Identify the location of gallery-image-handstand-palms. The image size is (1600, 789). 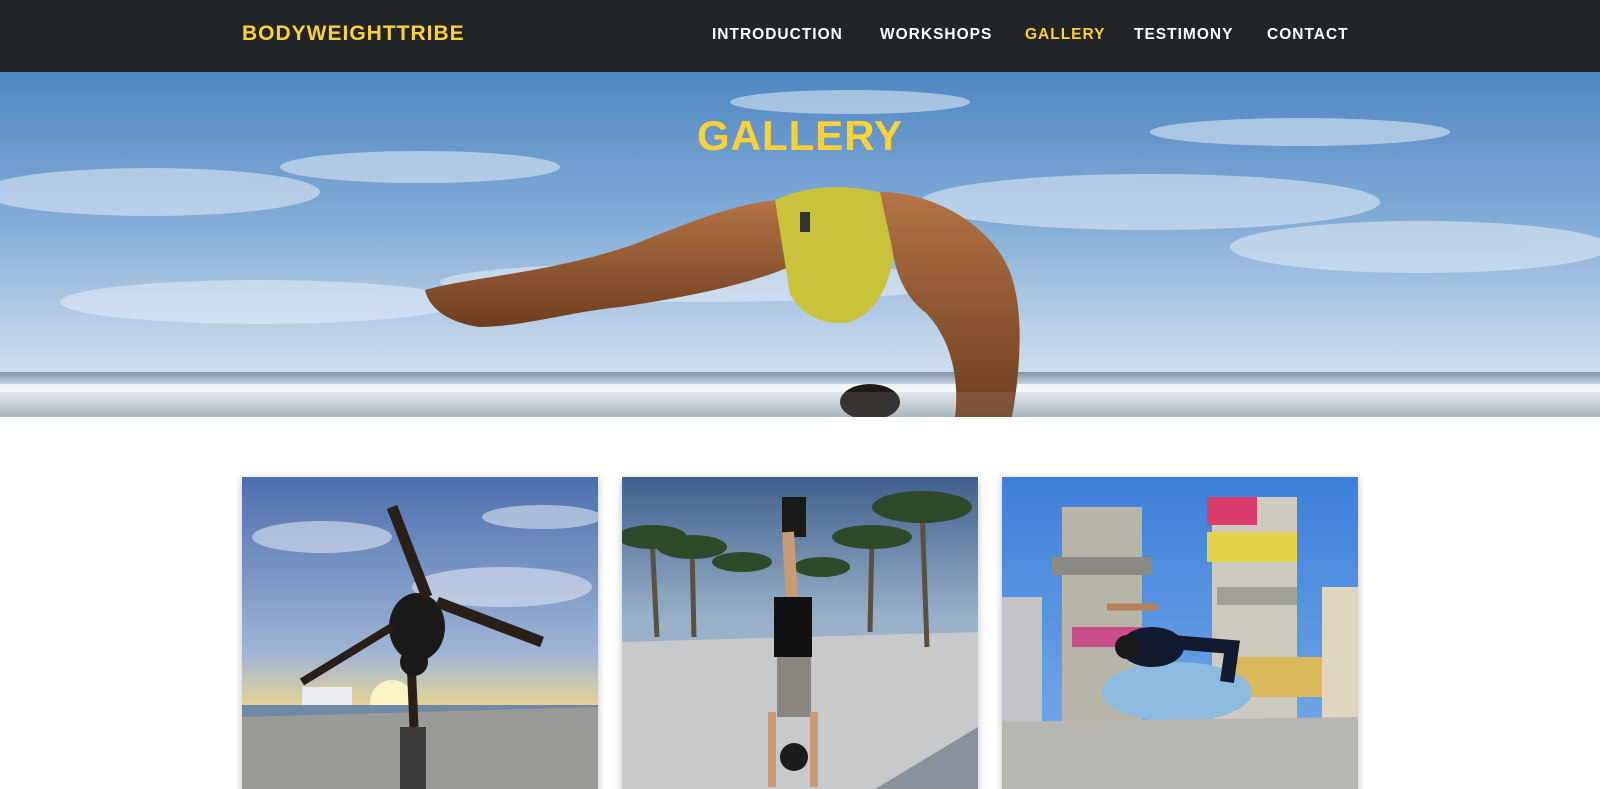
(800, 633).